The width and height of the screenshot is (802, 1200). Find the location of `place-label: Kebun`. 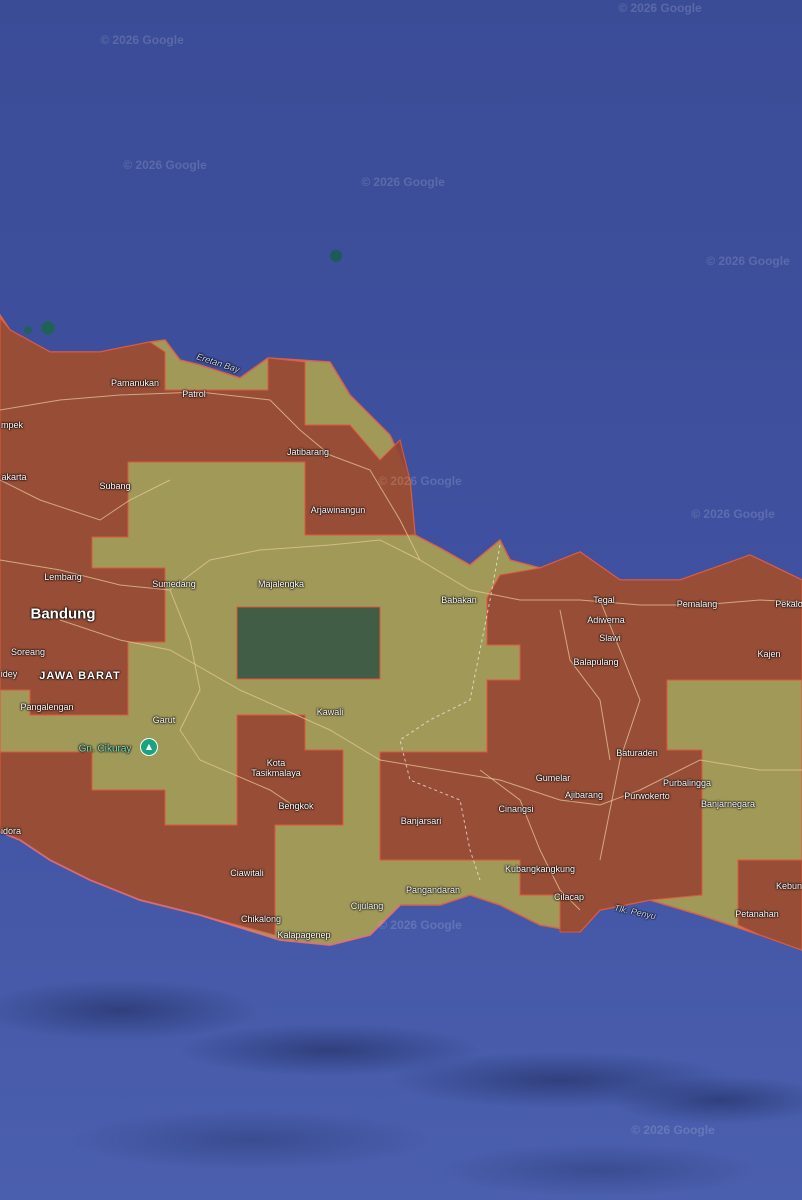

place-label: Kebun is located at coordinates (789, 886).